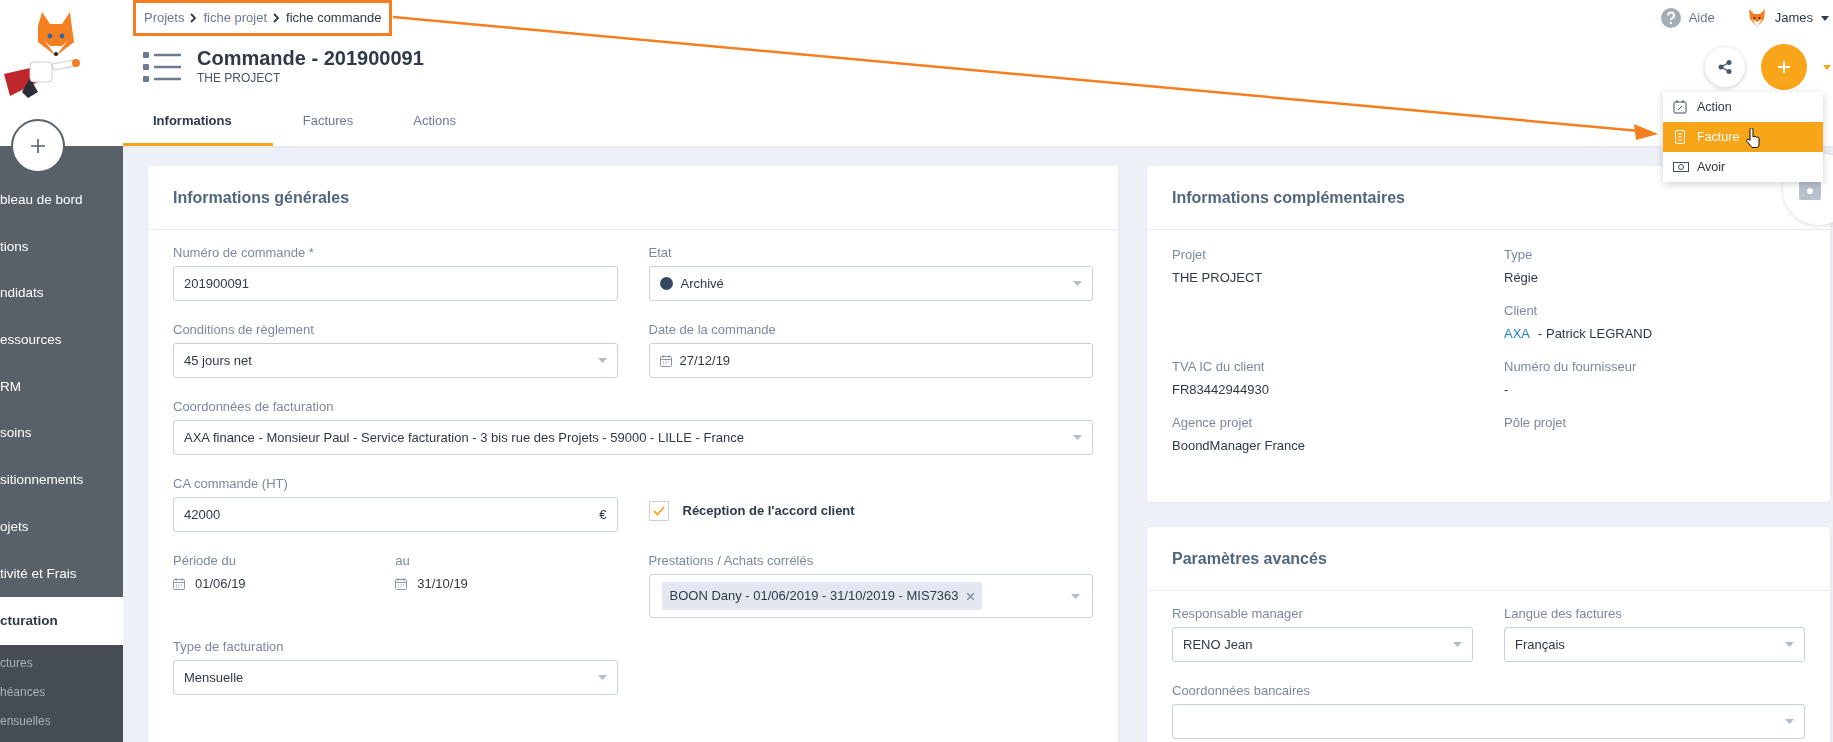  Describe the element at coordinates (1681, 167) in the screenshot. I see `banknote-icon` at that location.